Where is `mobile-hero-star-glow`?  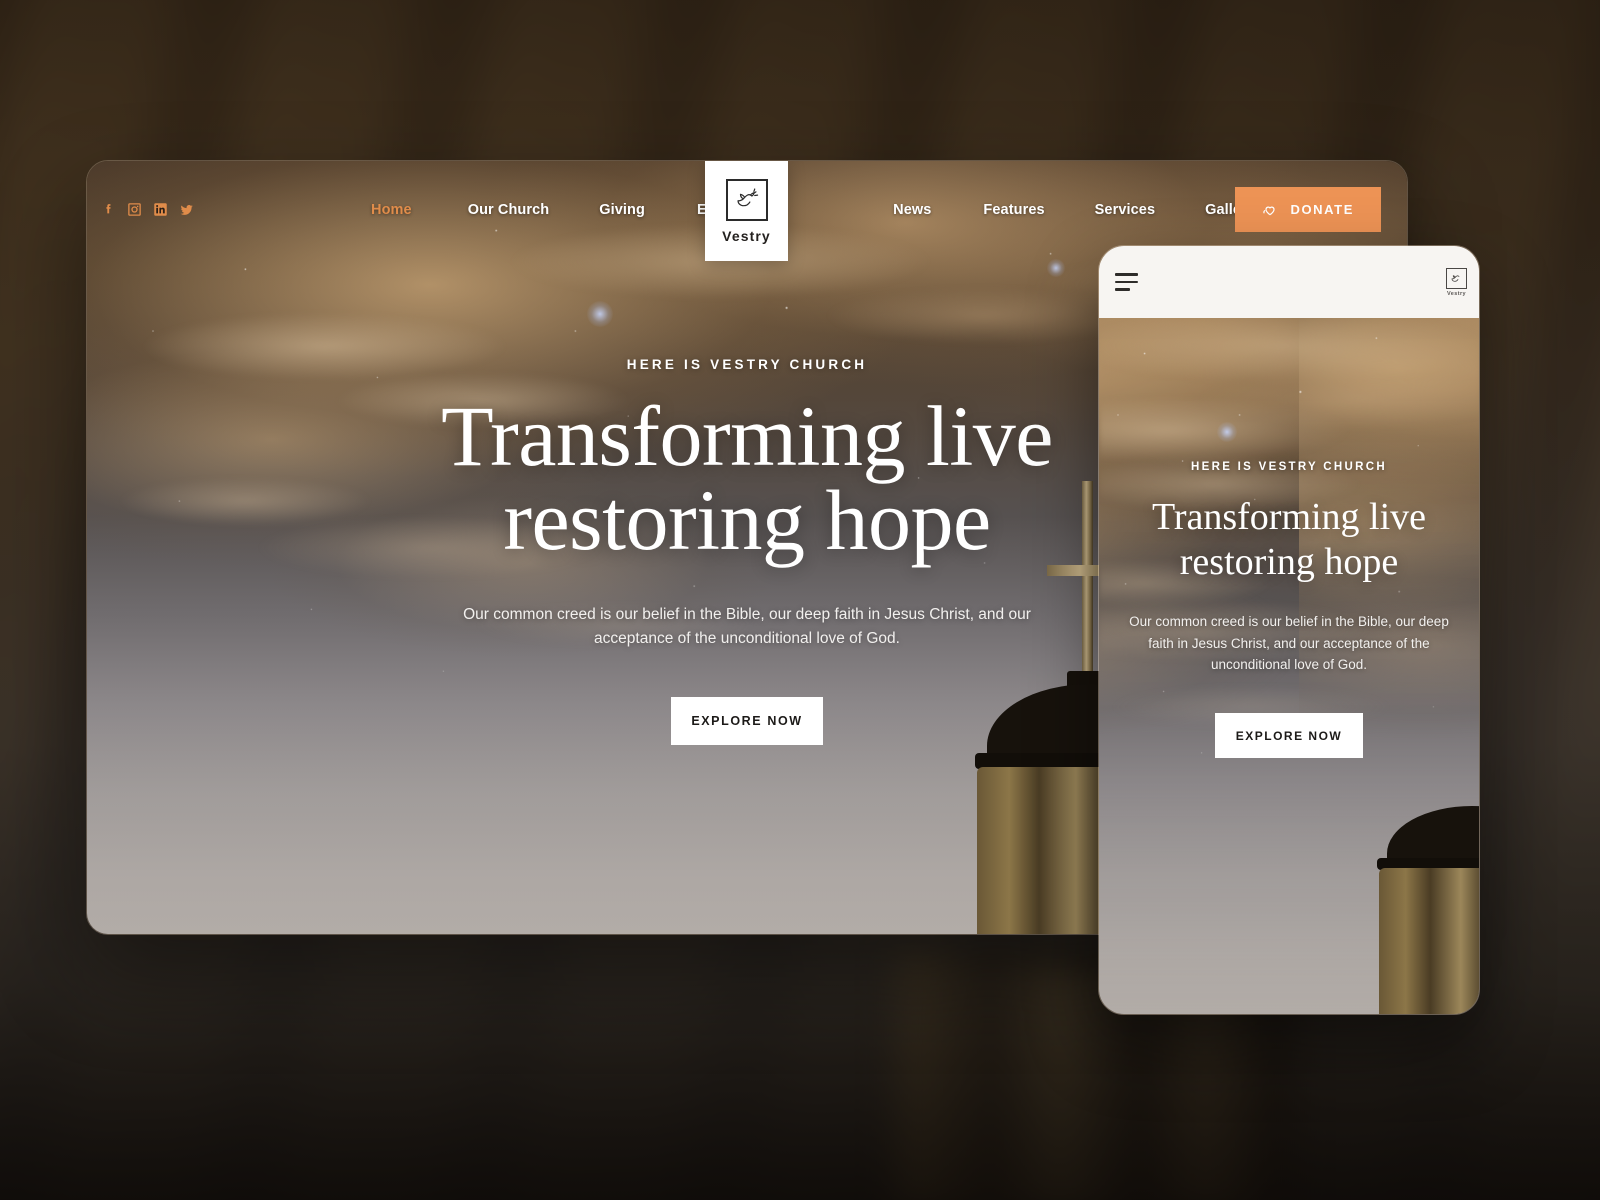 mobile-hero-star-glow is located at coordinates (1227, 432).